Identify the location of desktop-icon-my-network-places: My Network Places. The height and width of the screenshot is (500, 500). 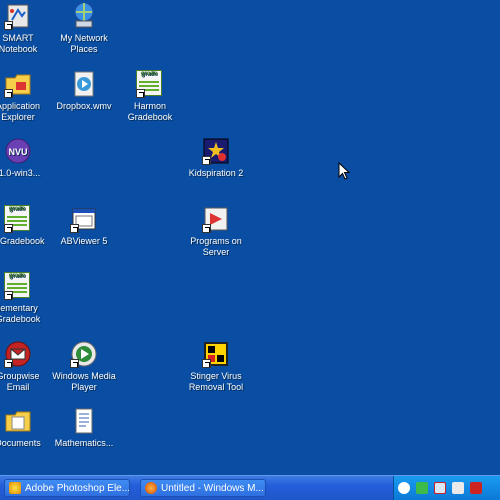
(84, 28).